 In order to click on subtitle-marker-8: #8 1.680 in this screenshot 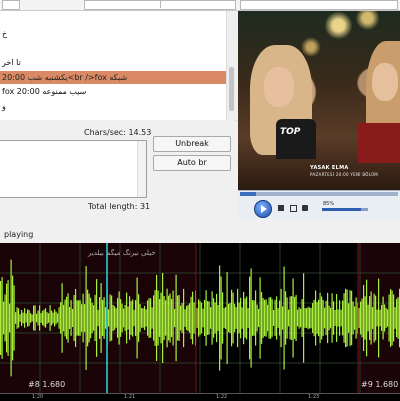, I will do `click(47, 384)`.